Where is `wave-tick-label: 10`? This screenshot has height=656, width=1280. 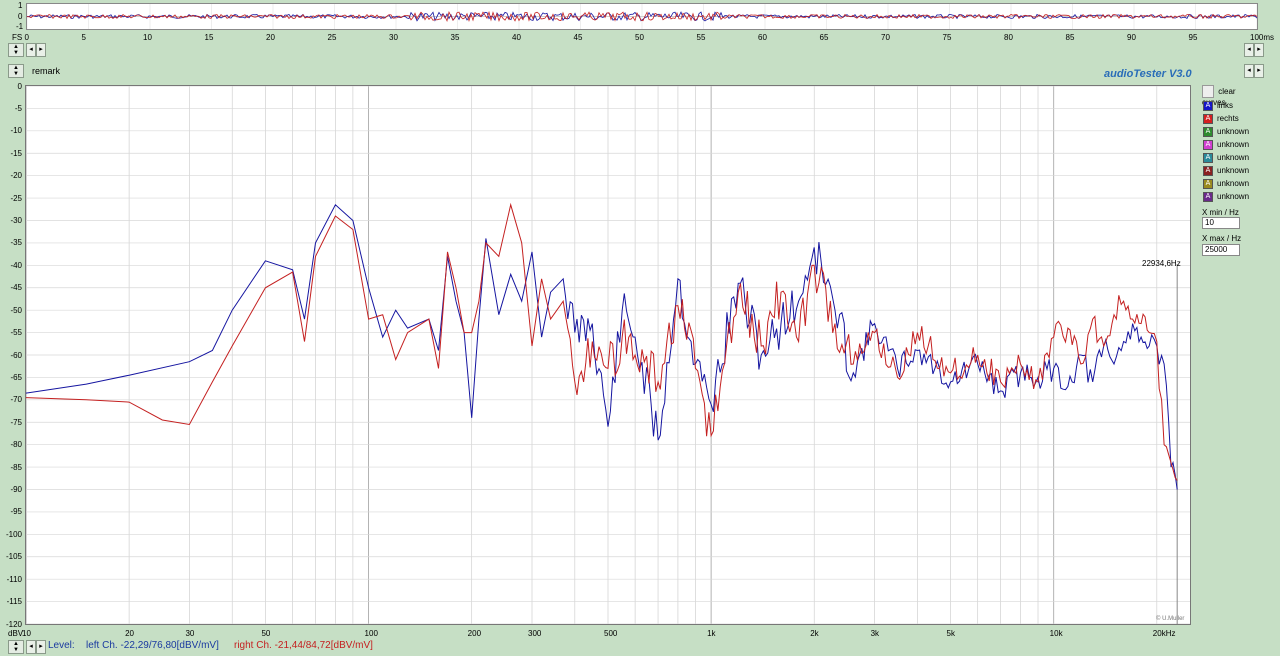
wave-tick-label: 10 is located at coordinates (147, 37).